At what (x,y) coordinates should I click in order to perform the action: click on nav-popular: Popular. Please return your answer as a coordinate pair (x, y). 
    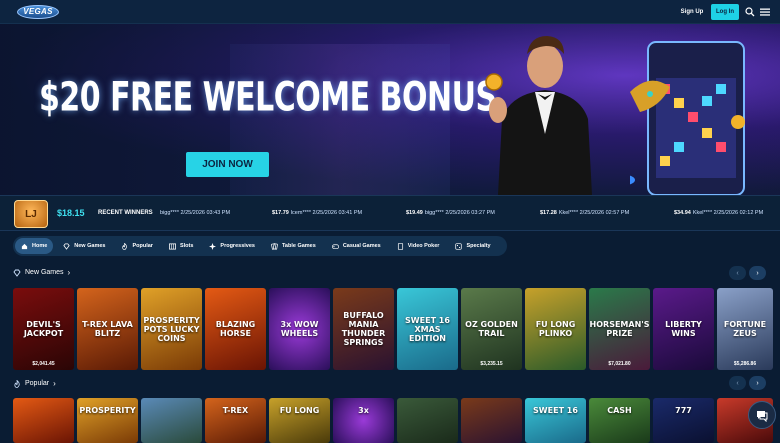
    Looking at the image, I should click on (136, 246).